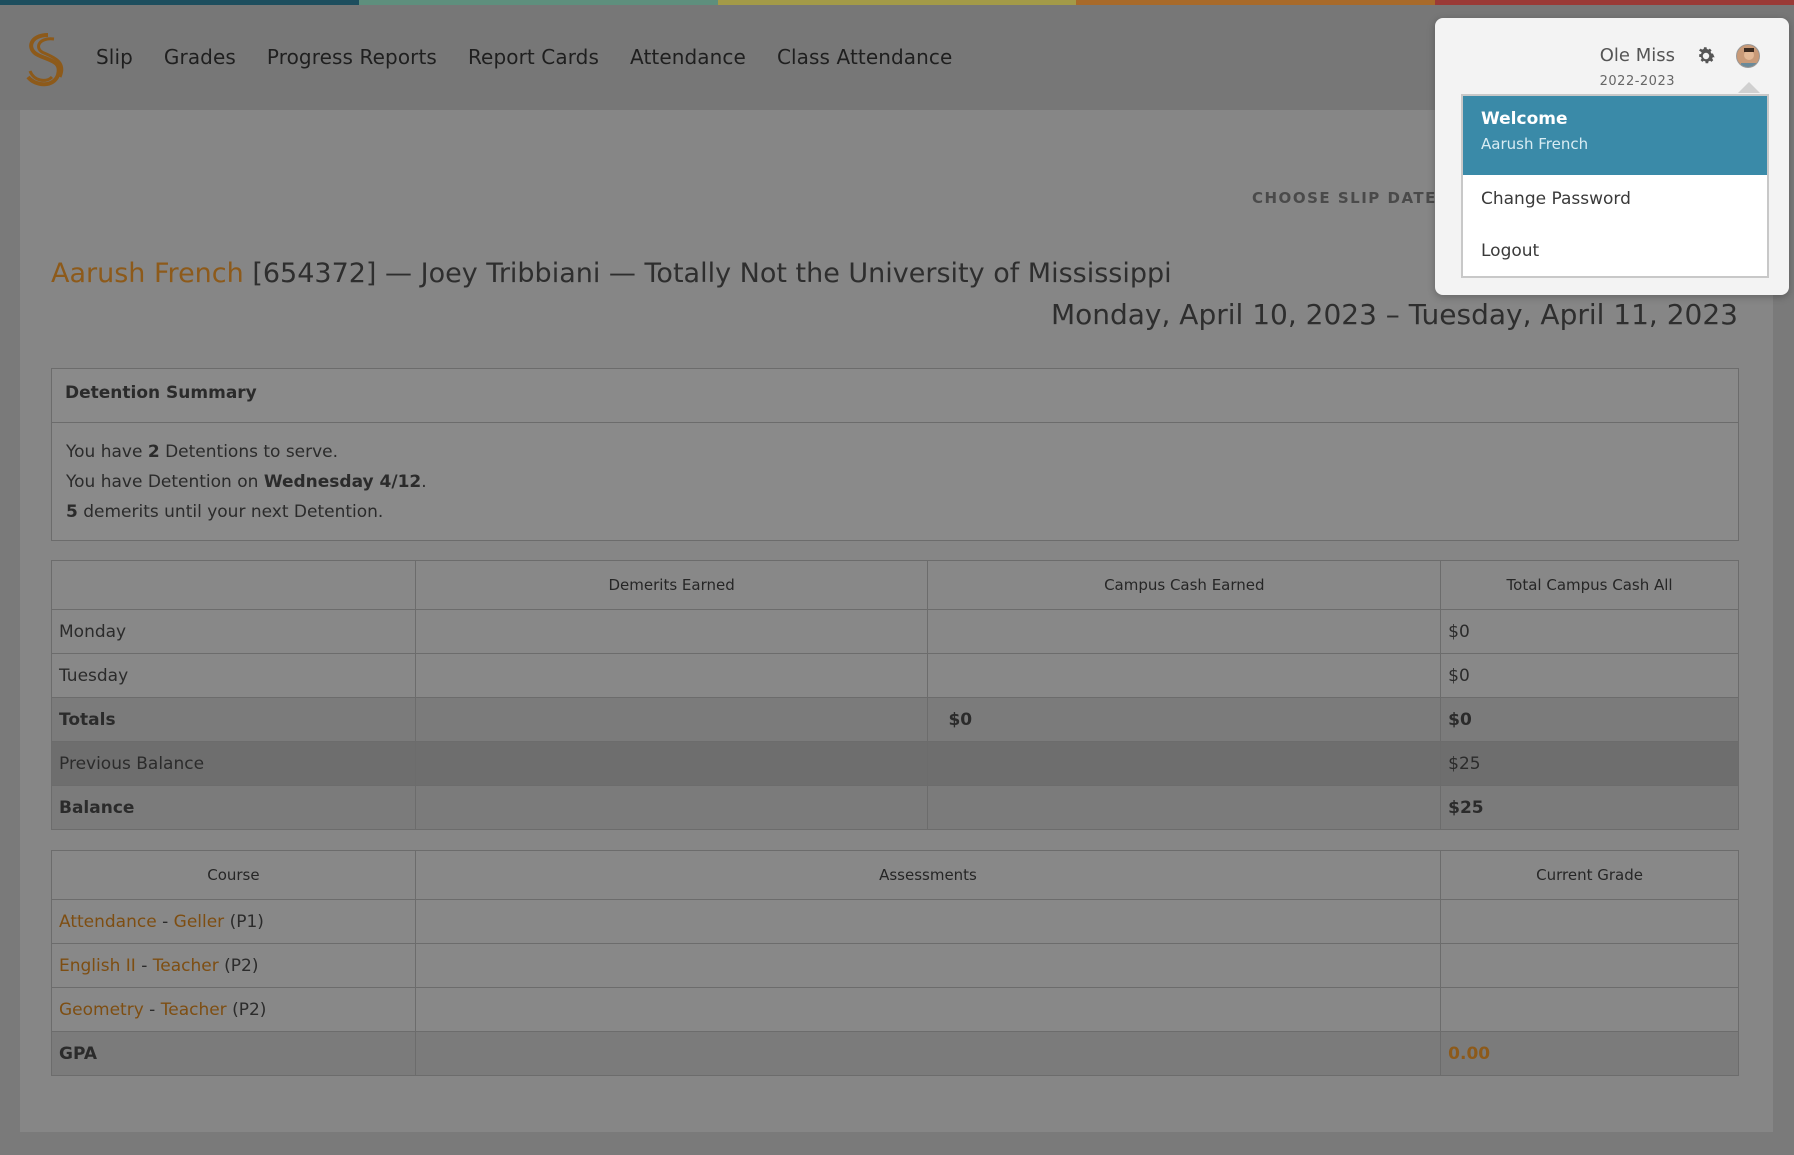  Describe the element at coordinates (1615, 253) in the screenshot. I see `logout-item: Logout` at that location.